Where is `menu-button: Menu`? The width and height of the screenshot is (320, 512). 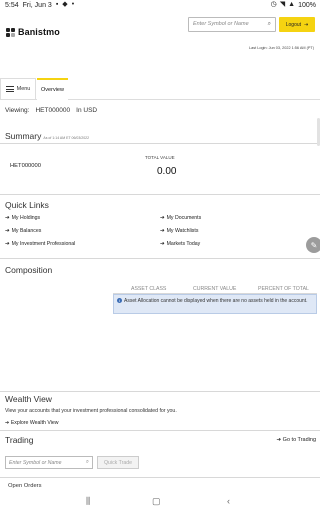
menu-button: Menu is located at coordinates (18, 89).